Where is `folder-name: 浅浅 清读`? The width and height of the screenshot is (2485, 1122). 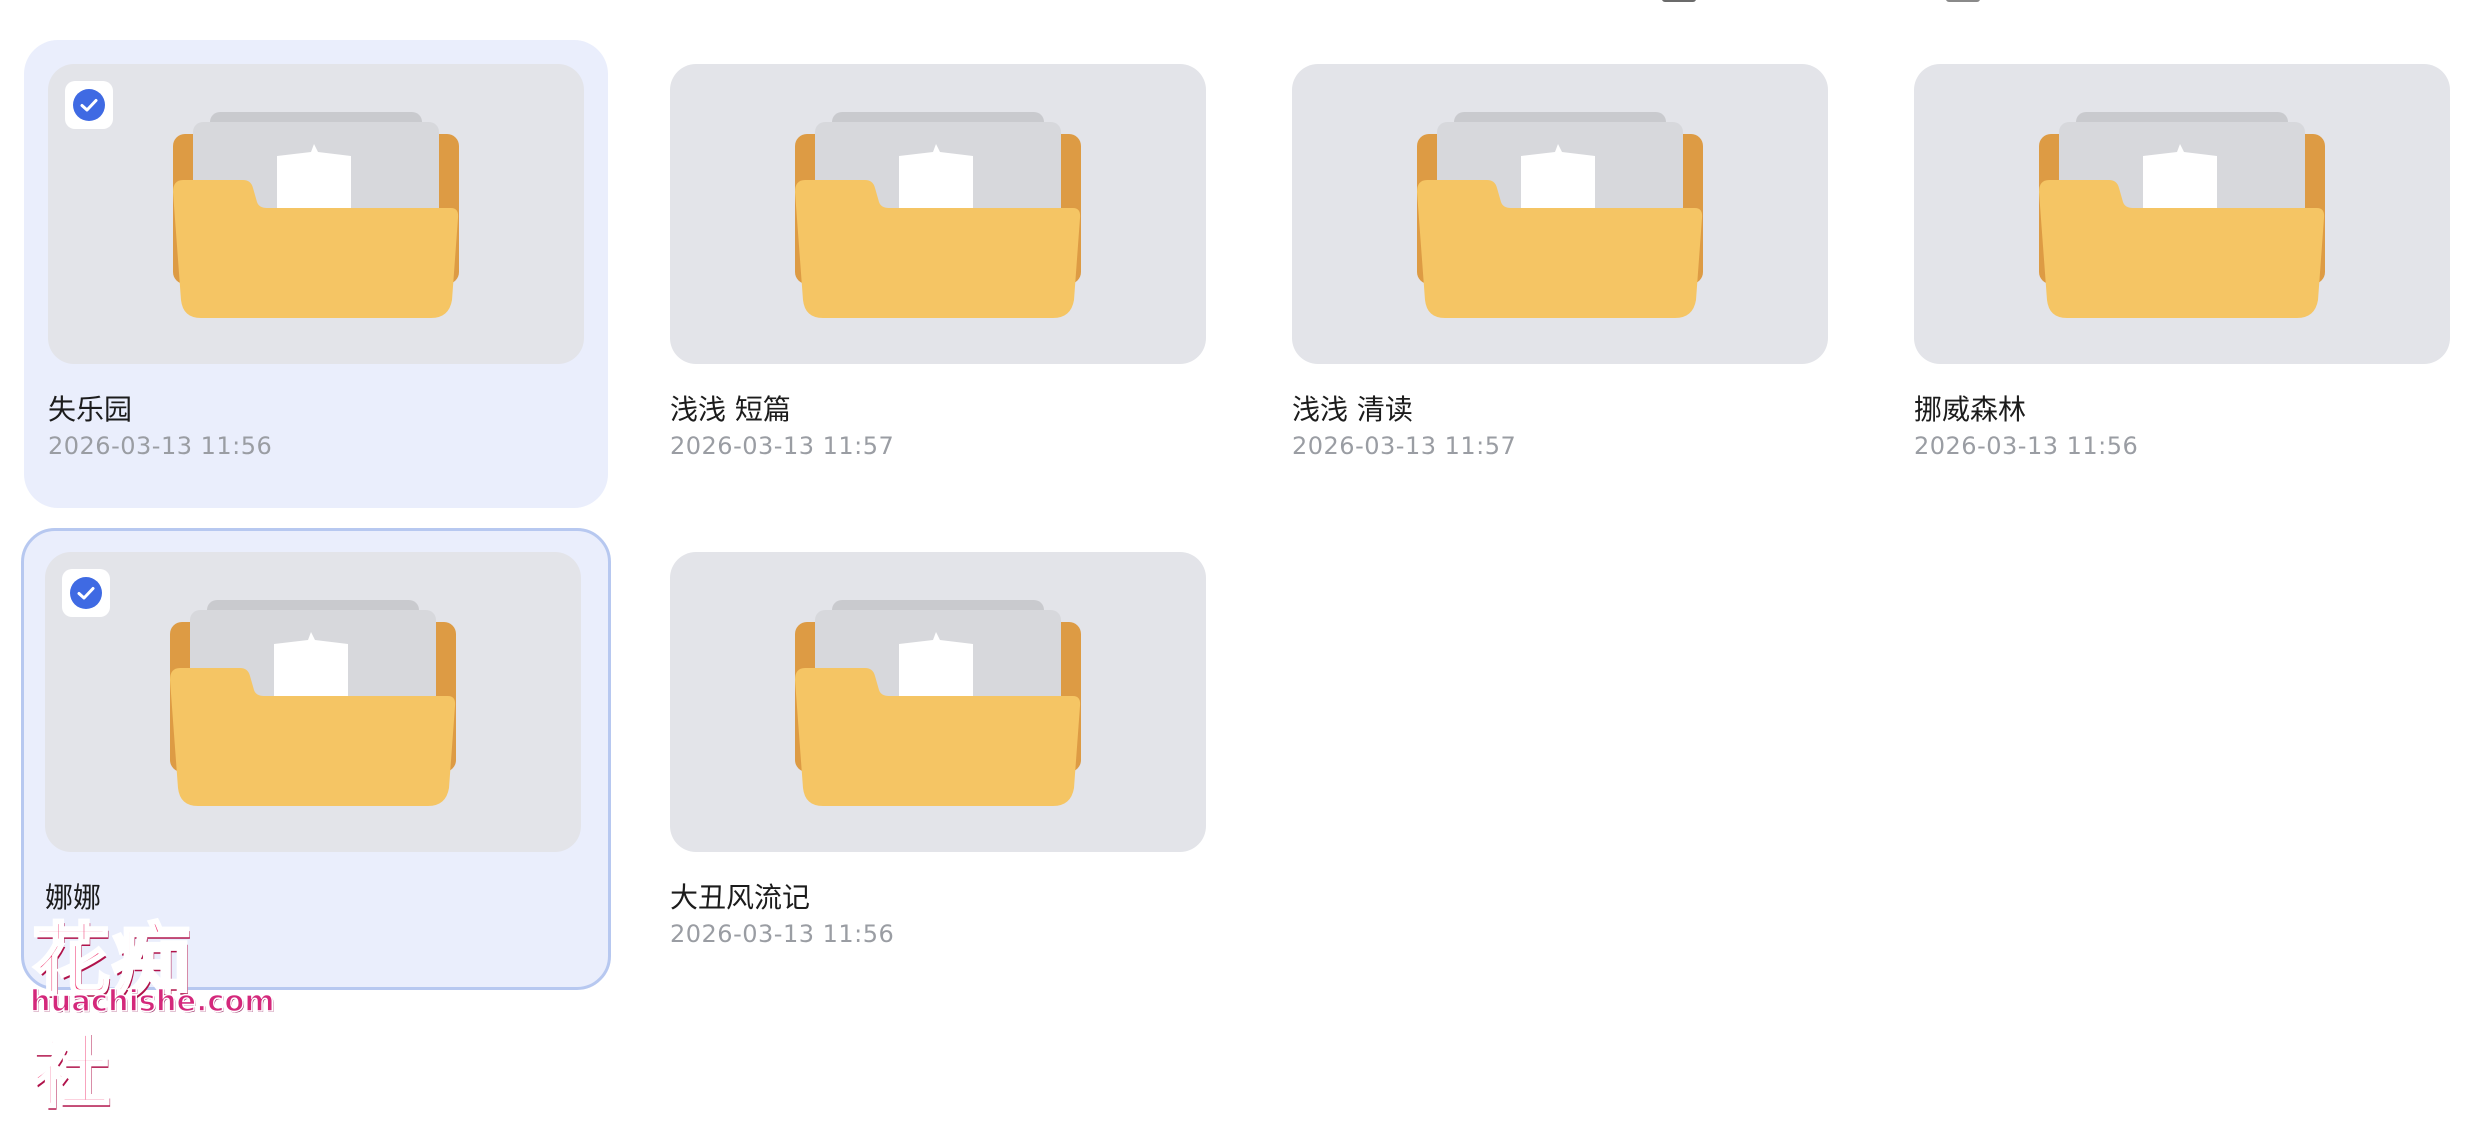 folder-name: 浅浅 清读 is located at coordinates (1352, 409).